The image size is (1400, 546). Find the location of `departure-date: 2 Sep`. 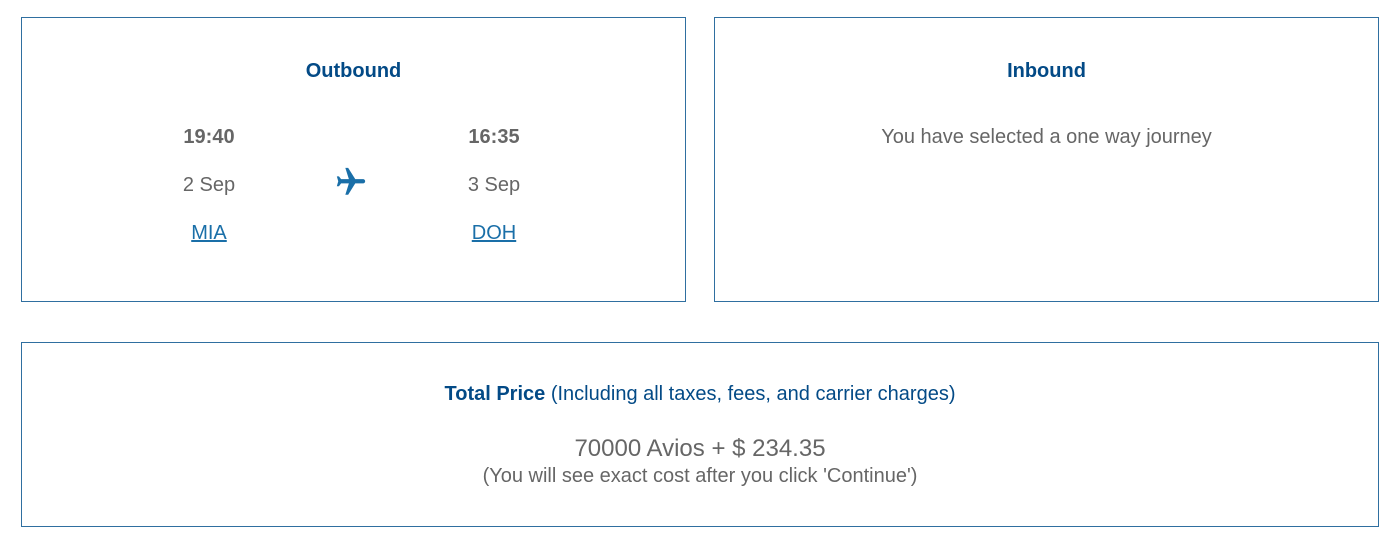

departure-date: 2 Sep is located at coordinates (209, 185).